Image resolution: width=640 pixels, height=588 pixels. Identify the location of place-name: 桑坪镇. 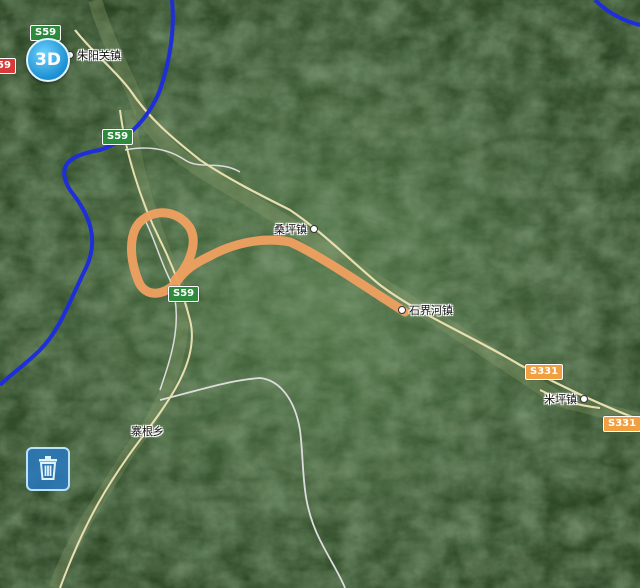
(290, 229).